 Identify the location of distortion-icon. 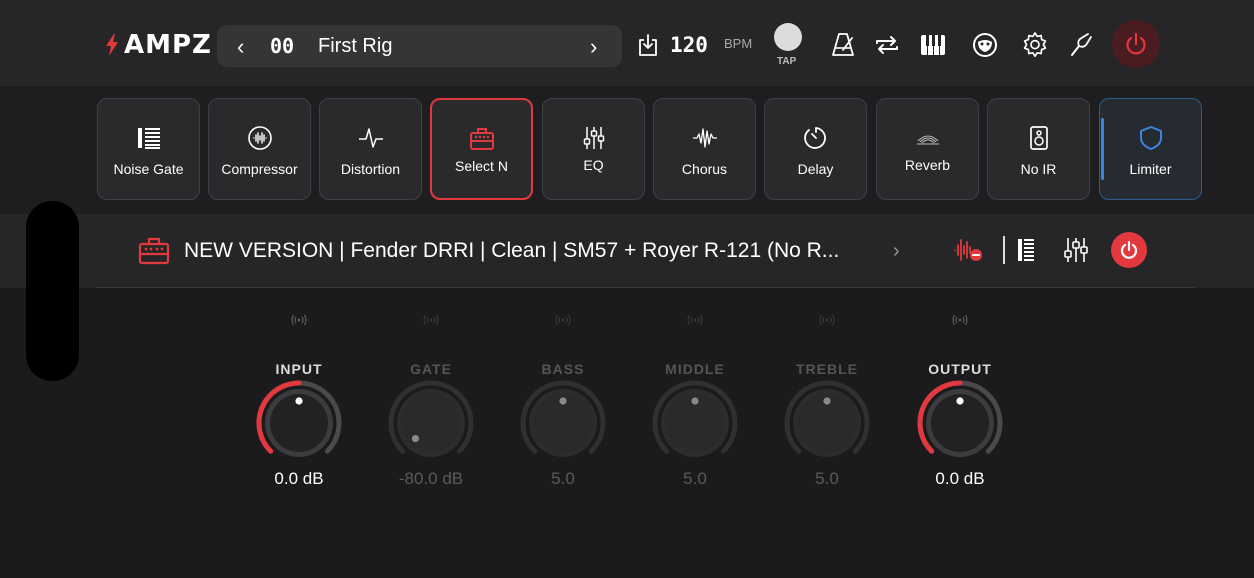
(370, 138).